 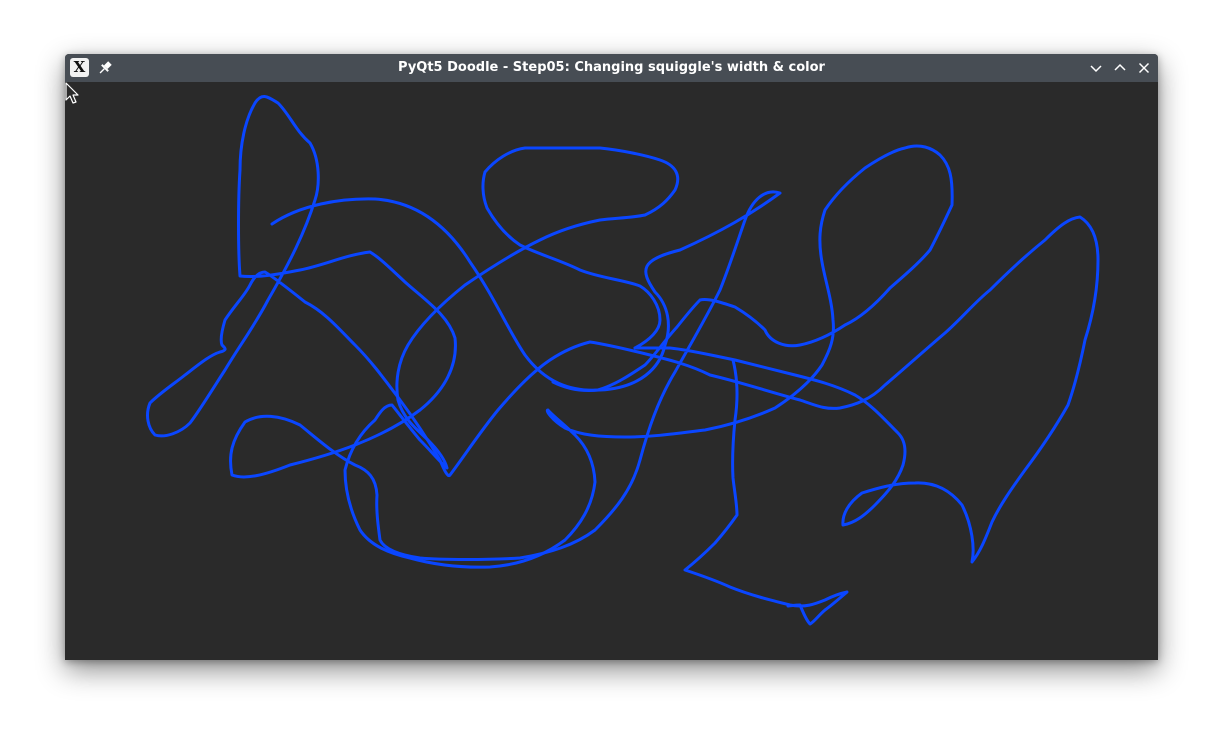 I want to click on pin-icon, so click(x=105, y=68).